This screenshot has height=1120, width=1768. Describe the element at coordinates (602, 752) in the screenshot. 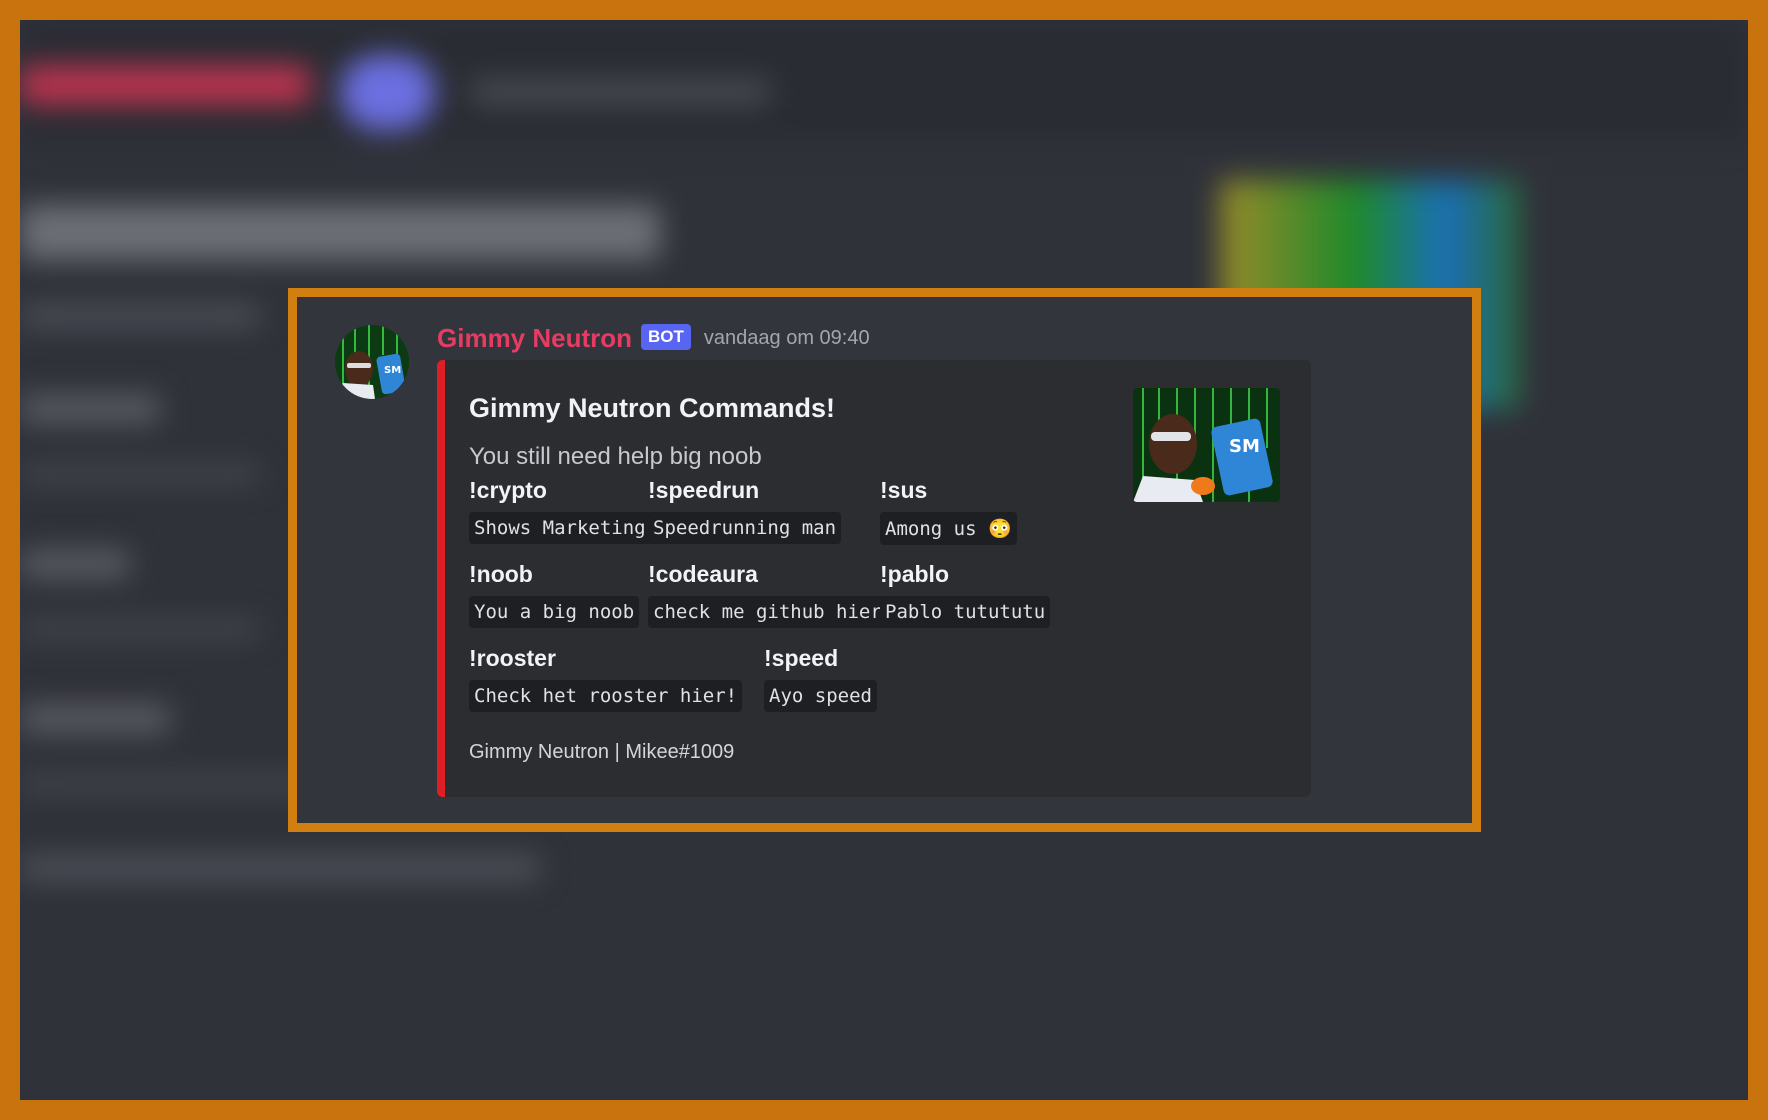

I see `embed-footer: Gimmy Neutron | Mikee#1009` at that location.